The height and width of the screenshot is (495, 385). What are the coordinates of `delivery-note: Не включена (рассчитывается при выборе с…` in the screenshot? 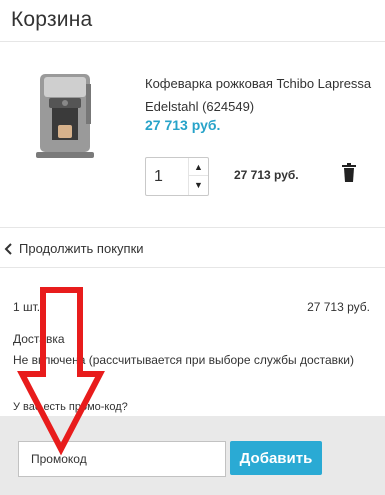 It's located at (184, 360).